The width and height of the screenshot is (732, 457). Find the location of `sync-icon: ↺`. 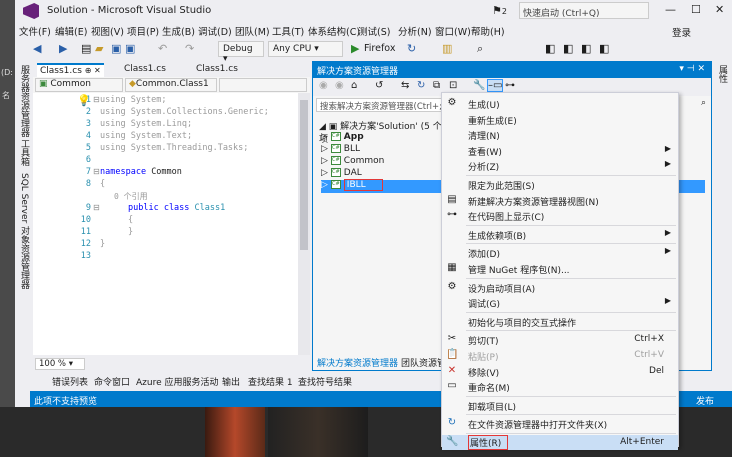

sync-icon: ↺ is located at coordinates (379, 85).